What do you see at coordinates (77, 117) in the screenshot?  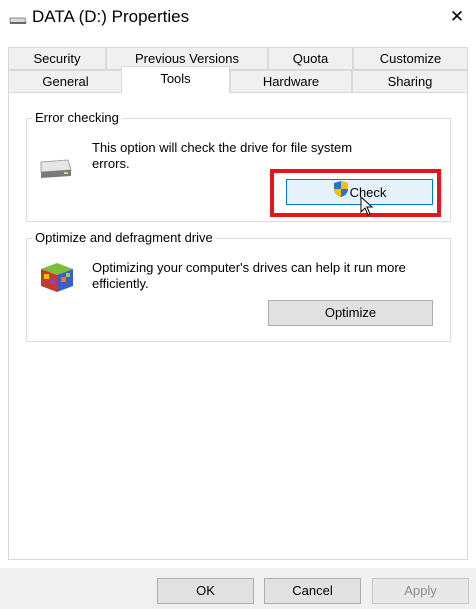 I see `error-checking-label: Error checking` at bounding box center [77, 117].